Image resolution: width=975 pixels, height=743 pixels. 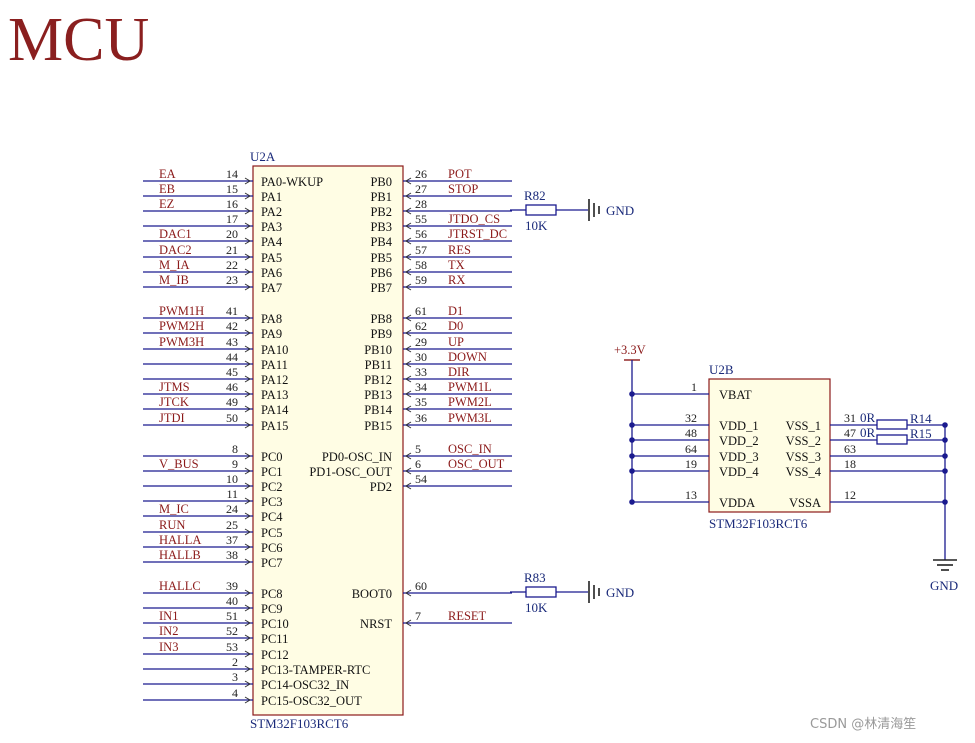 What do you see at coordinates (181, 326) in the screenshot?
I see `net-label: PWM2H` at bounding box center [181, 326].